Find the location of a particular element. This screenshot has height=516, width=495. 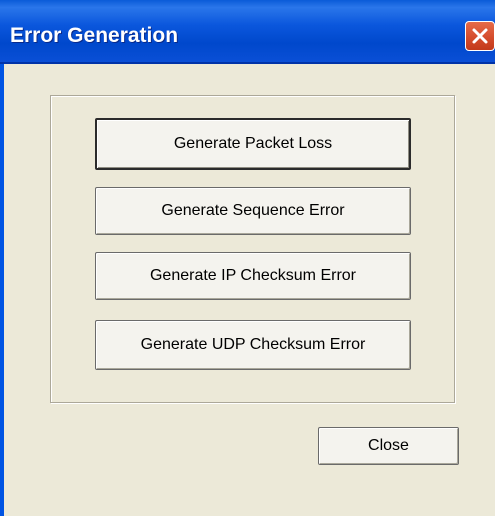

generate-sequence-error-button: Generate Sequence Error is located at coordinates (253, 211).